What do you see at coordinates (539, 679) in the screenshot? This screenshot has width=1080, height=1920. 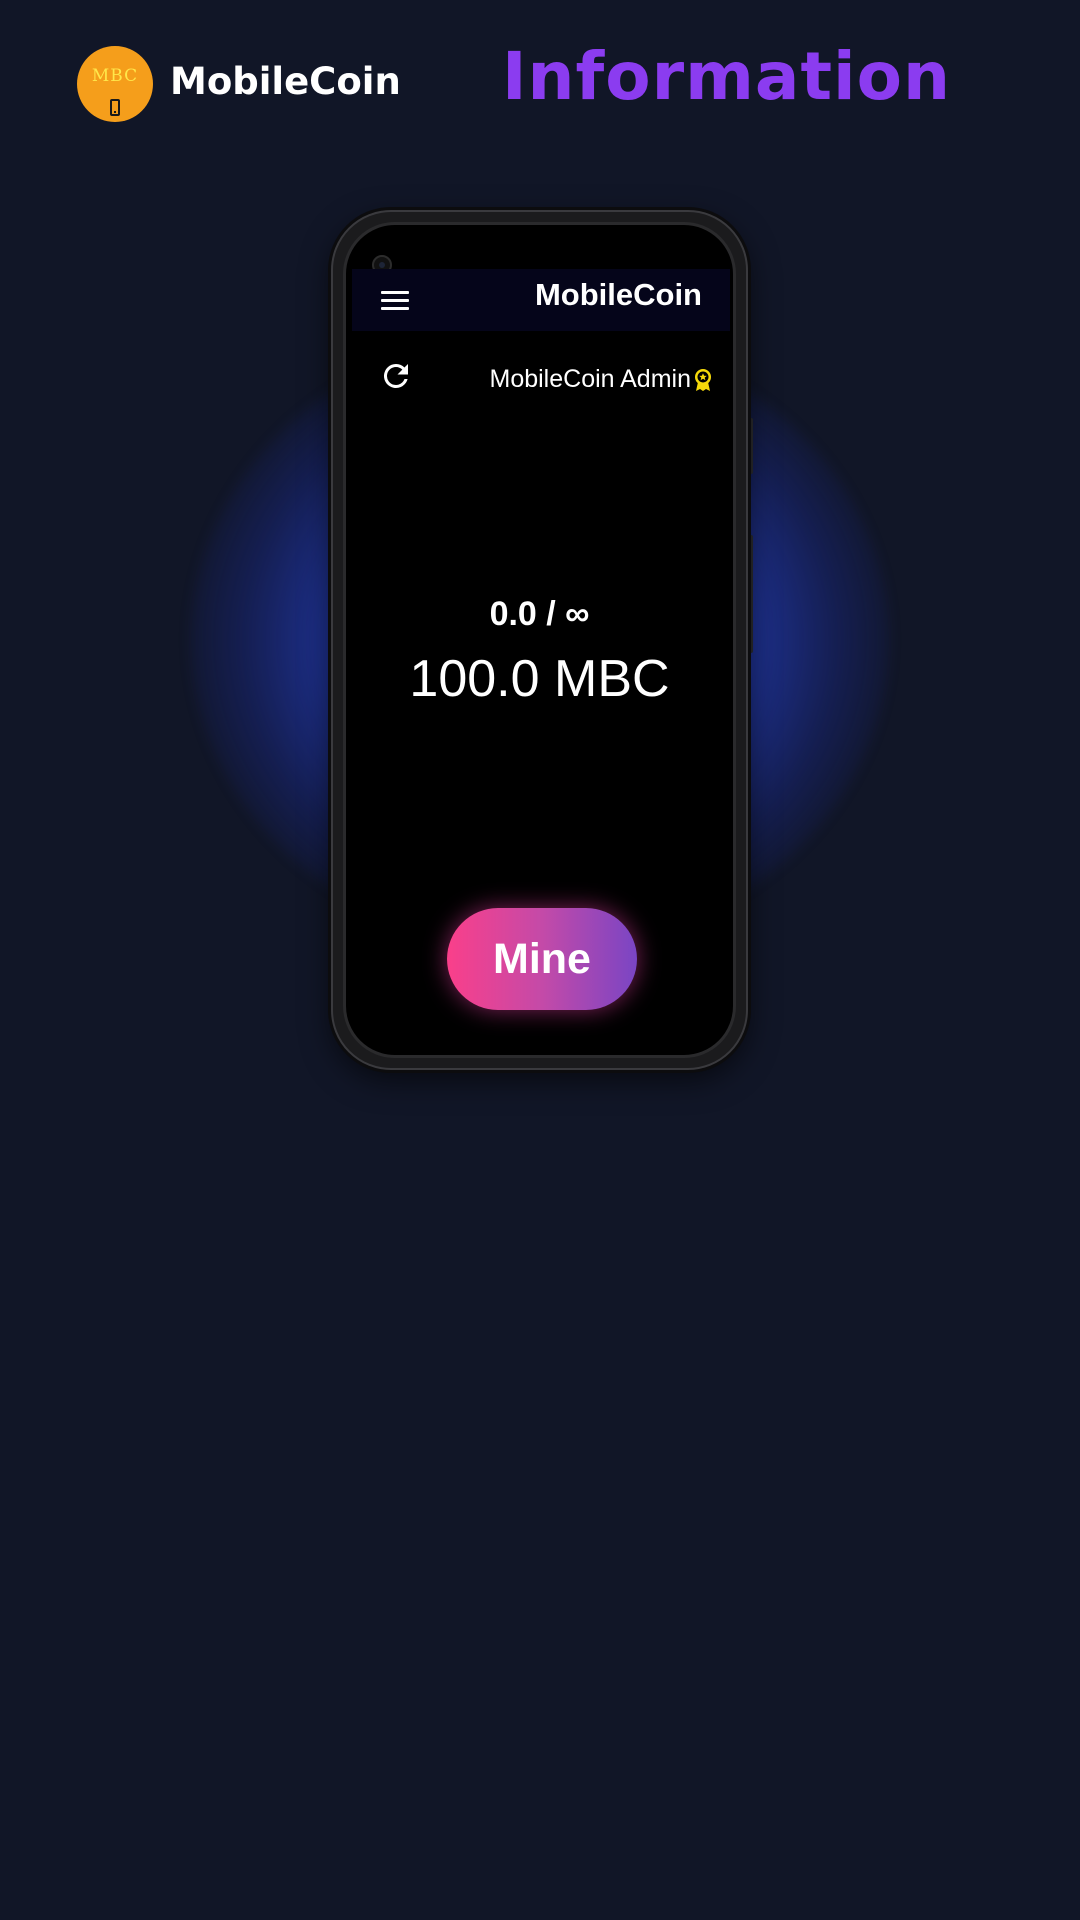 I see `balance-amount: 100.0 MBC` at bounding box center [539, 679].